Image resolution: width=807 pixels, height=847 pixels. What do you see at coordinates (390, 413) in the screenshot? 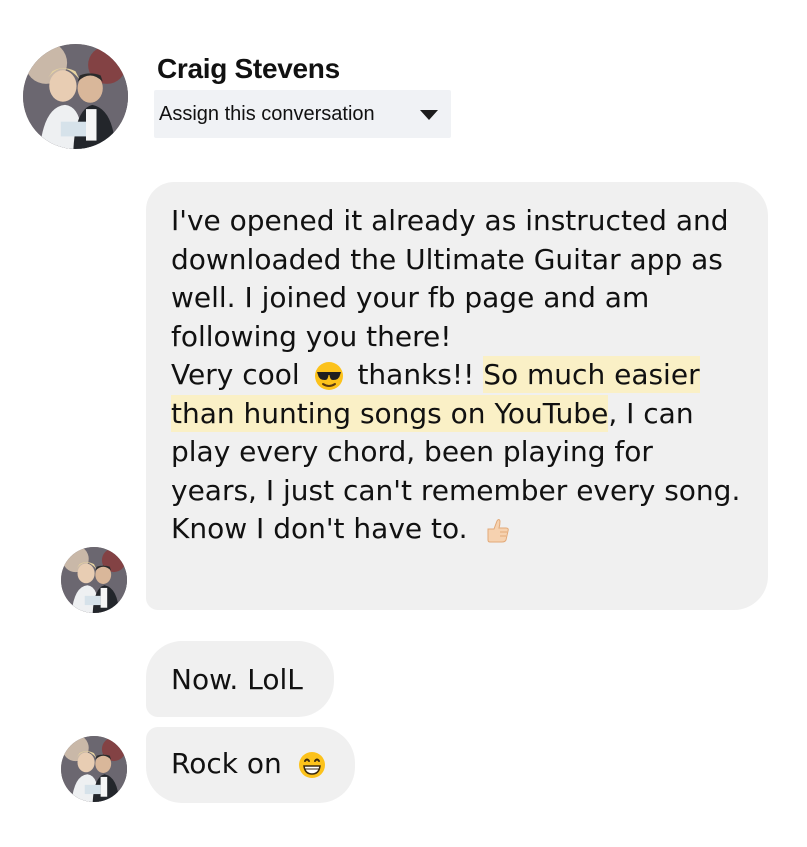
I see `highlighted-text: than hunting songs on YouTube` at bounding box center [390, 413].